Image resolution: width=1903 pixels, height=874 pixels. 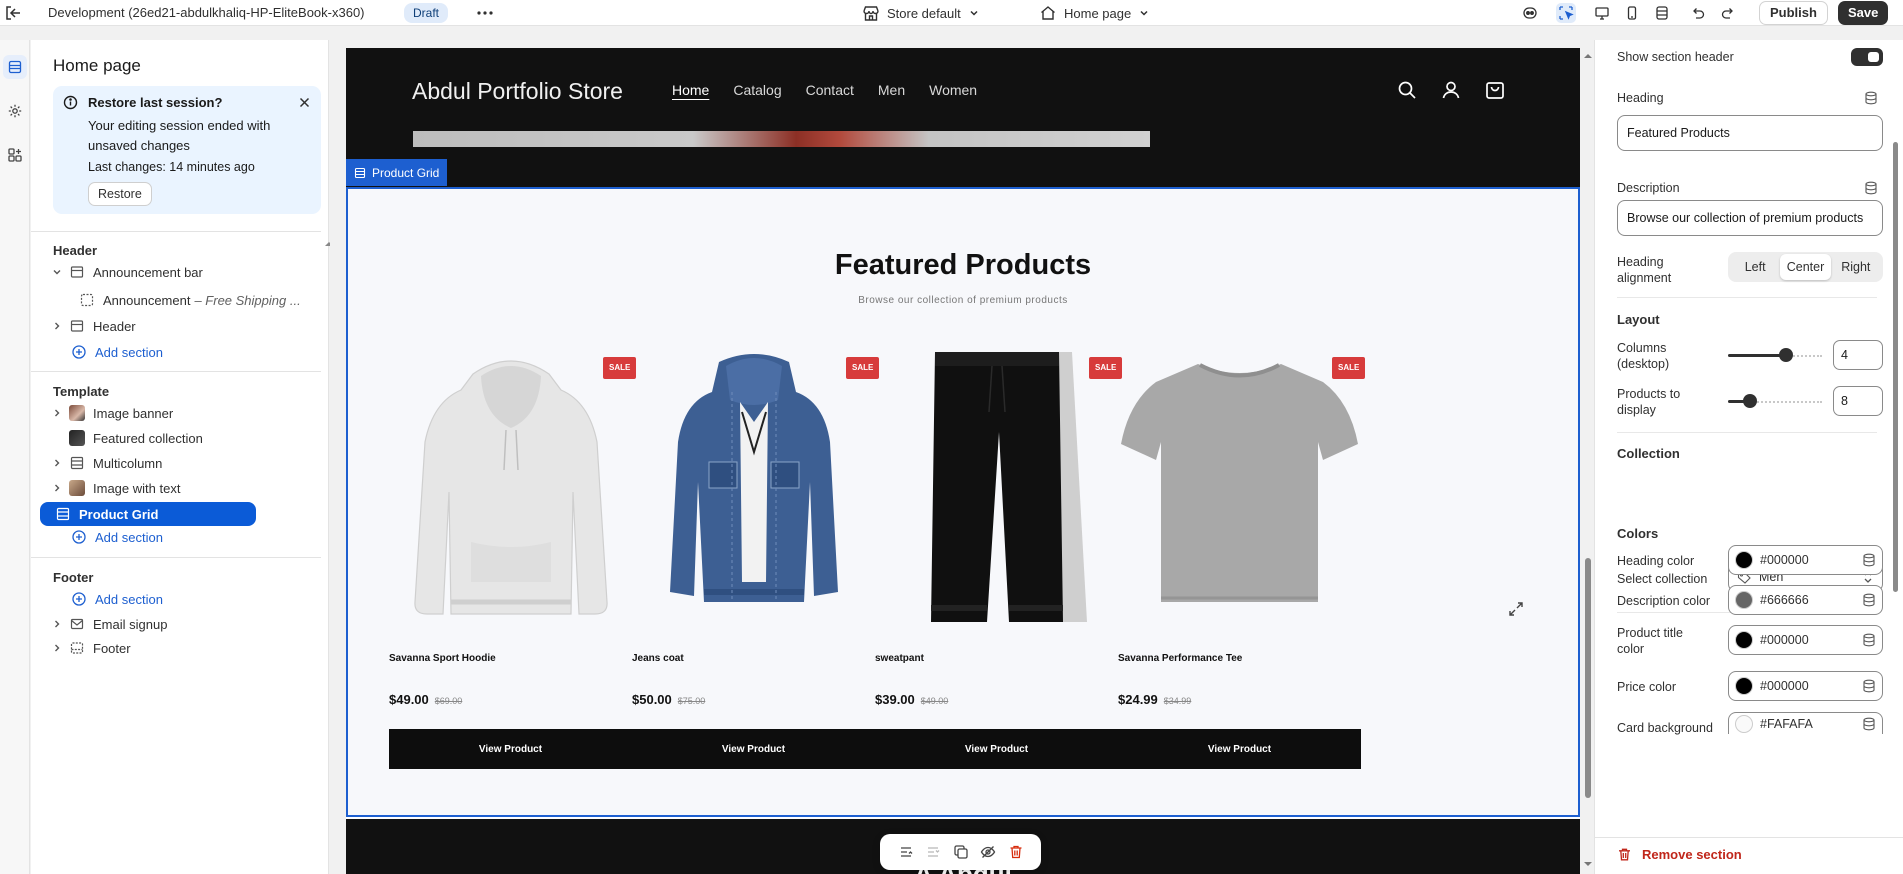 I want to click on product-title: Savanna Performance Tee, so click(x=1180, y=658).